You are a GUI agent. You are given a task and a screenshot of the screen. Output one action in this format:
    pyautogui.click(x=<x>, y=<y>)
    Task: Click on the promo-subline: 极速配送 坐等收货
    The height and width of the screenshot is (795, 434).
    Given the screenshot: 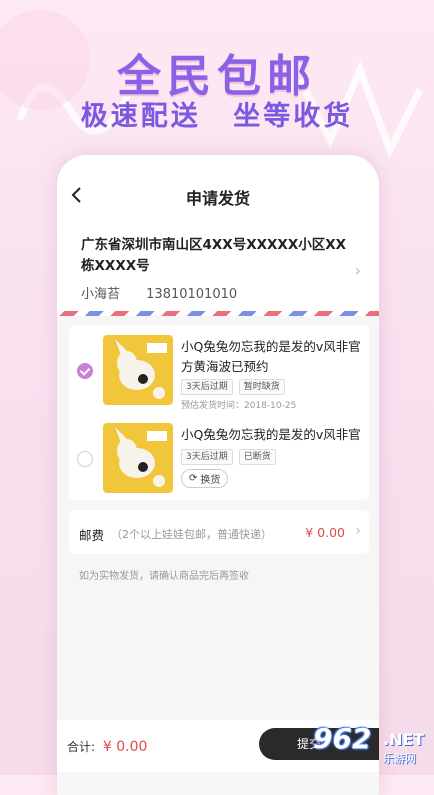 What is the action you would take?
    pyautogui.click(x=217, y=113)
    